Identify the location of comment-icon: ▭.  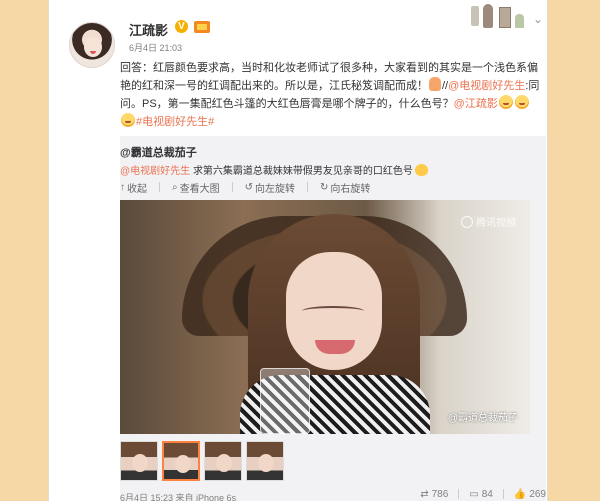
(474, 494).